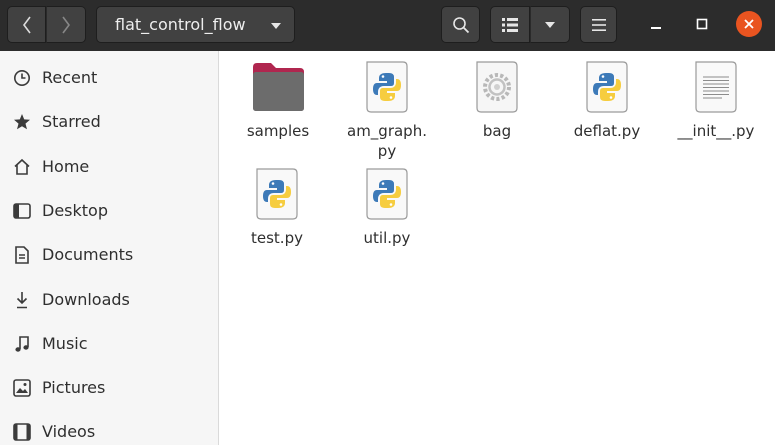  I want to click on file-name: am_graph.py, so click(387, 141).